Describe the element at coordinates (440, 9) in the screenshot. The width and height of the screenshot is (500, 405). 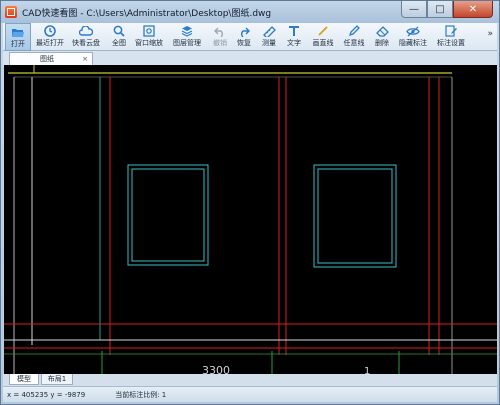
I see `maximize-button: □` at that location.